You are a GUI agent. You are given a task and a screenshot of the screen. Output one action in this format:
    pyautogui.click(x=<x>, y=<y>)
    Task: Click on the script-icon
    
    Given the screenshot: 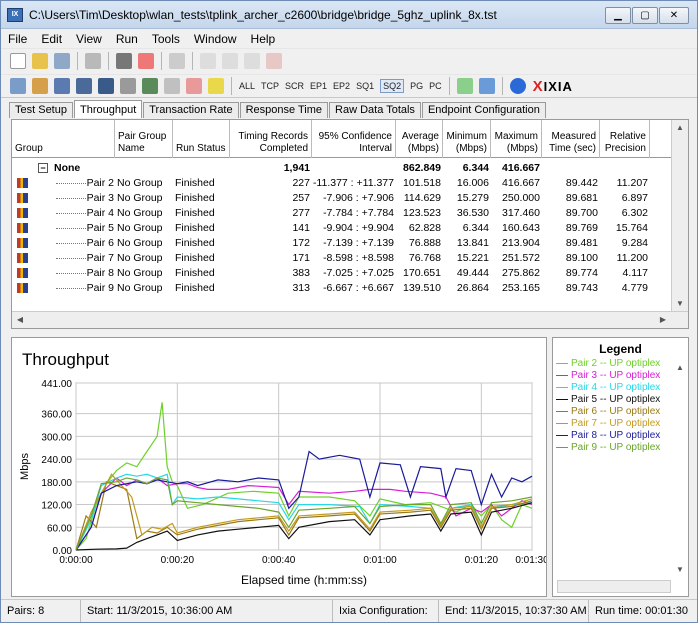 What is the action you would take?
    pyautogui.click(x=150, y=86)
    